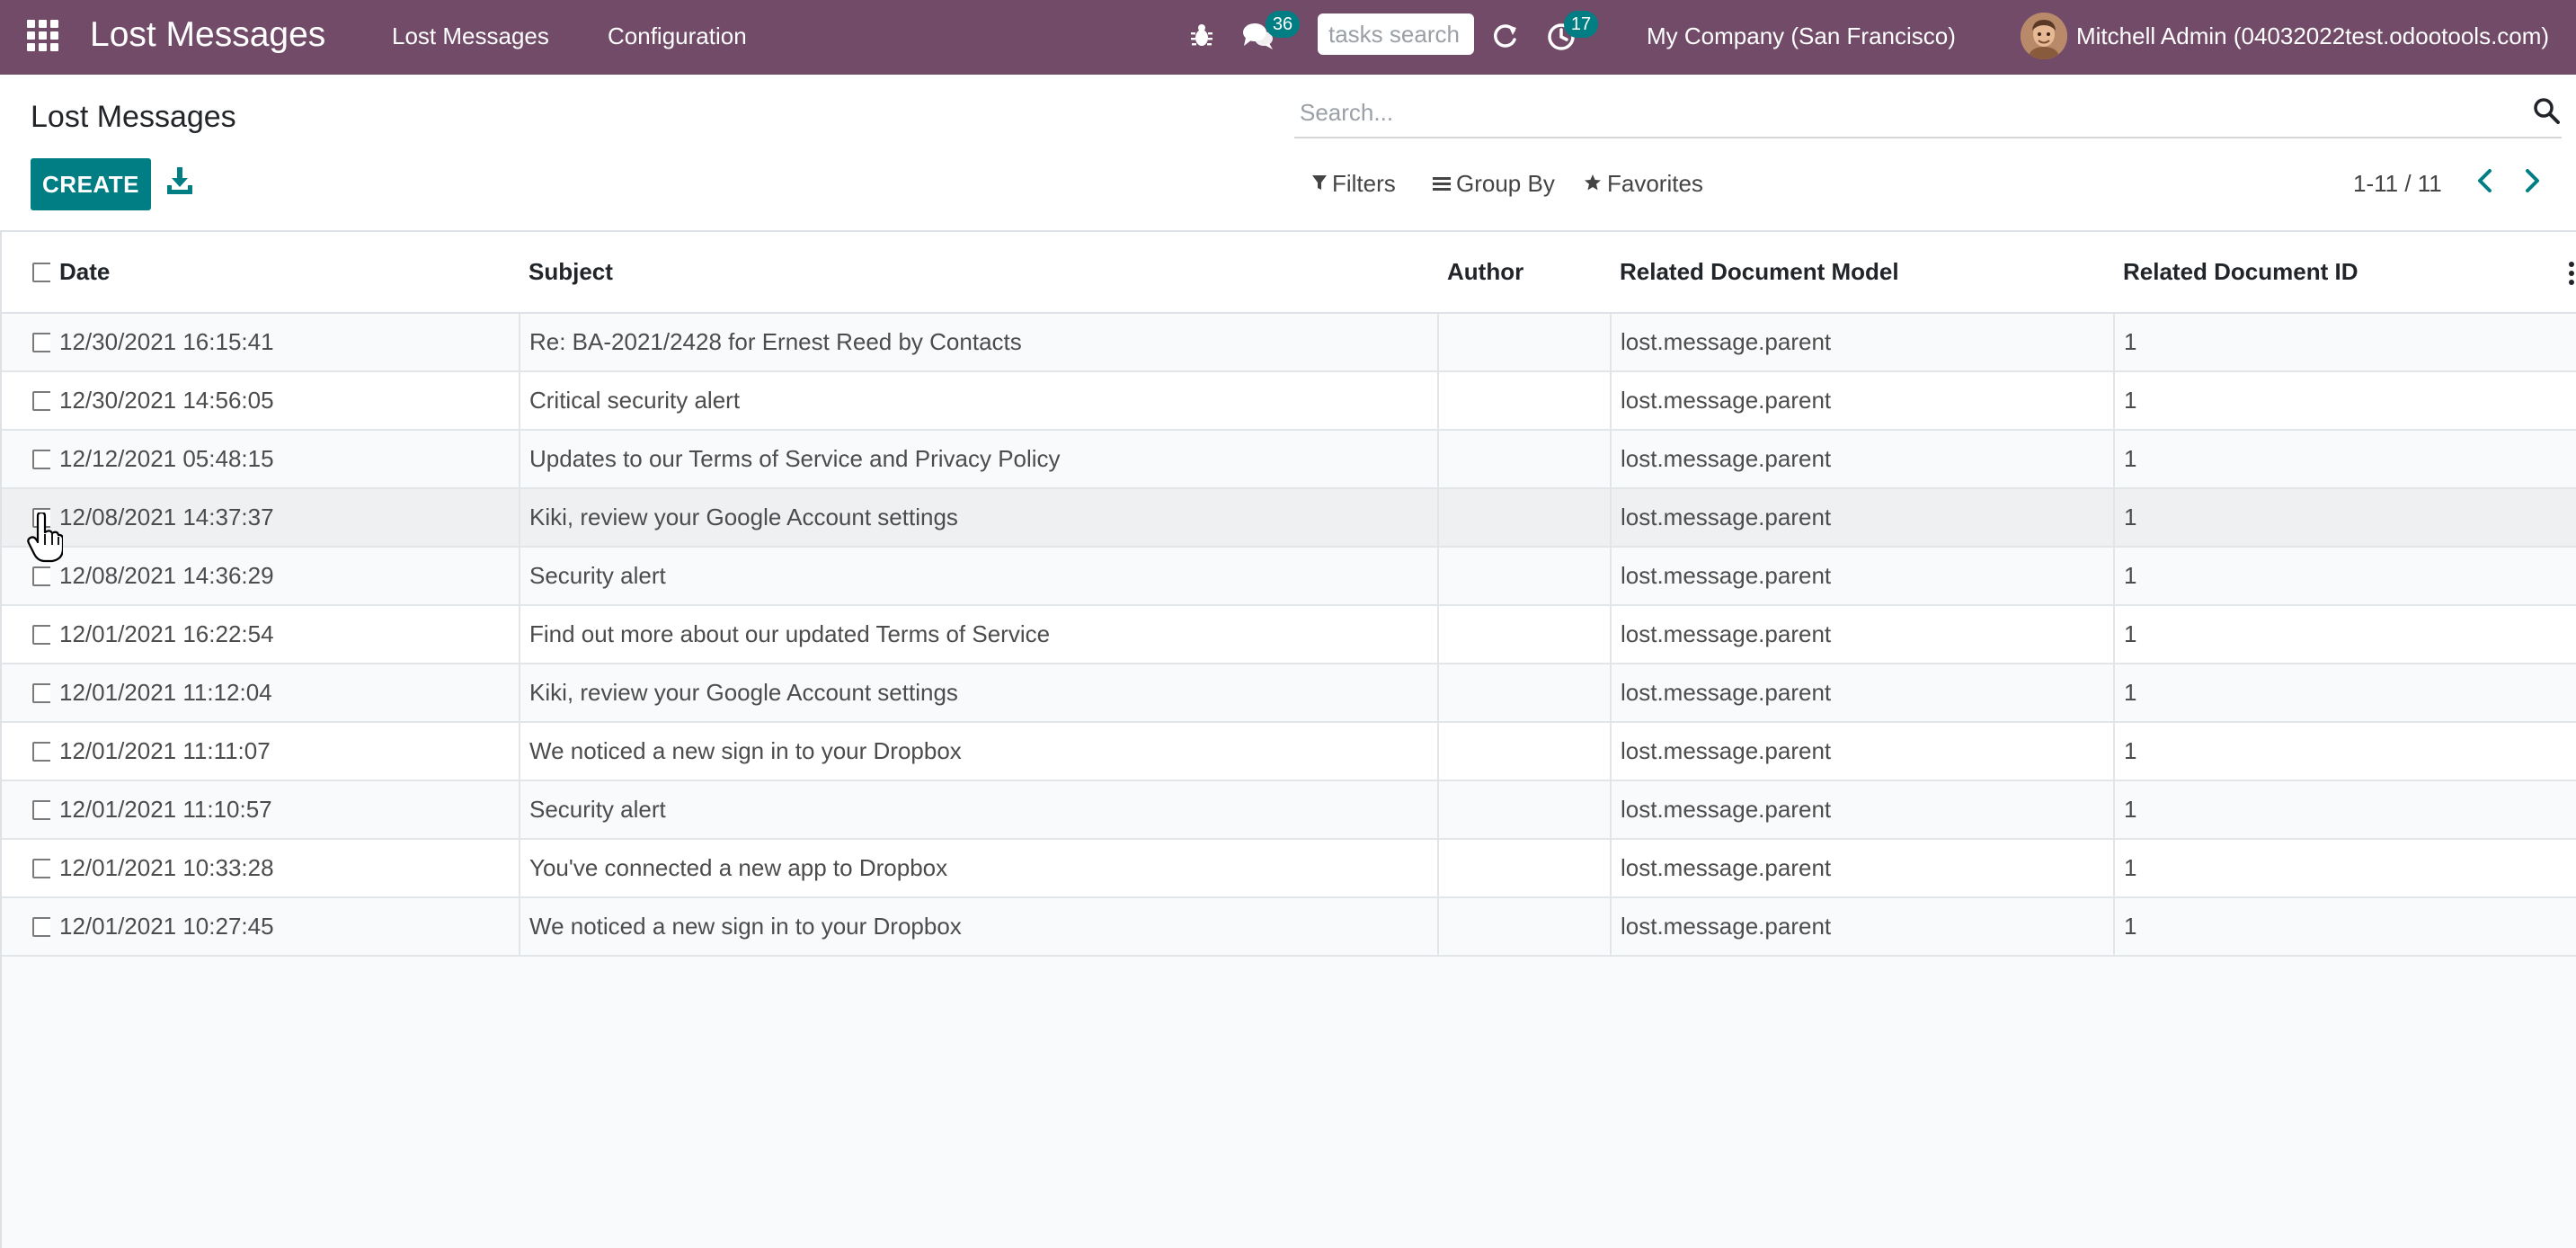  Describe the element at coordinates (1862, 273) in the screenshot. I see `column-header-model: Related Document Model` at that location.